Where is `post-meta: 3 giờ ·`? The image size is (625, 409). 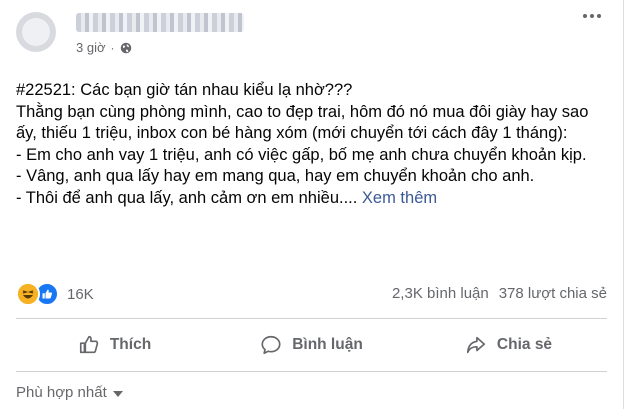 post-meta: 3 giờ · is located at coordinates (104, 47).